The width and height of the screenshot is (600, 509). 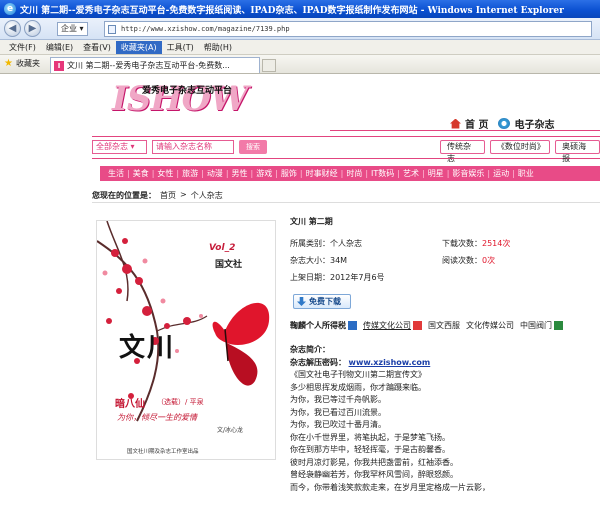 What do you see at coordinates (536, 325) in the screenshot?
I see `related-link-5-label: 中国阀门` at bounding box center [536, 325].